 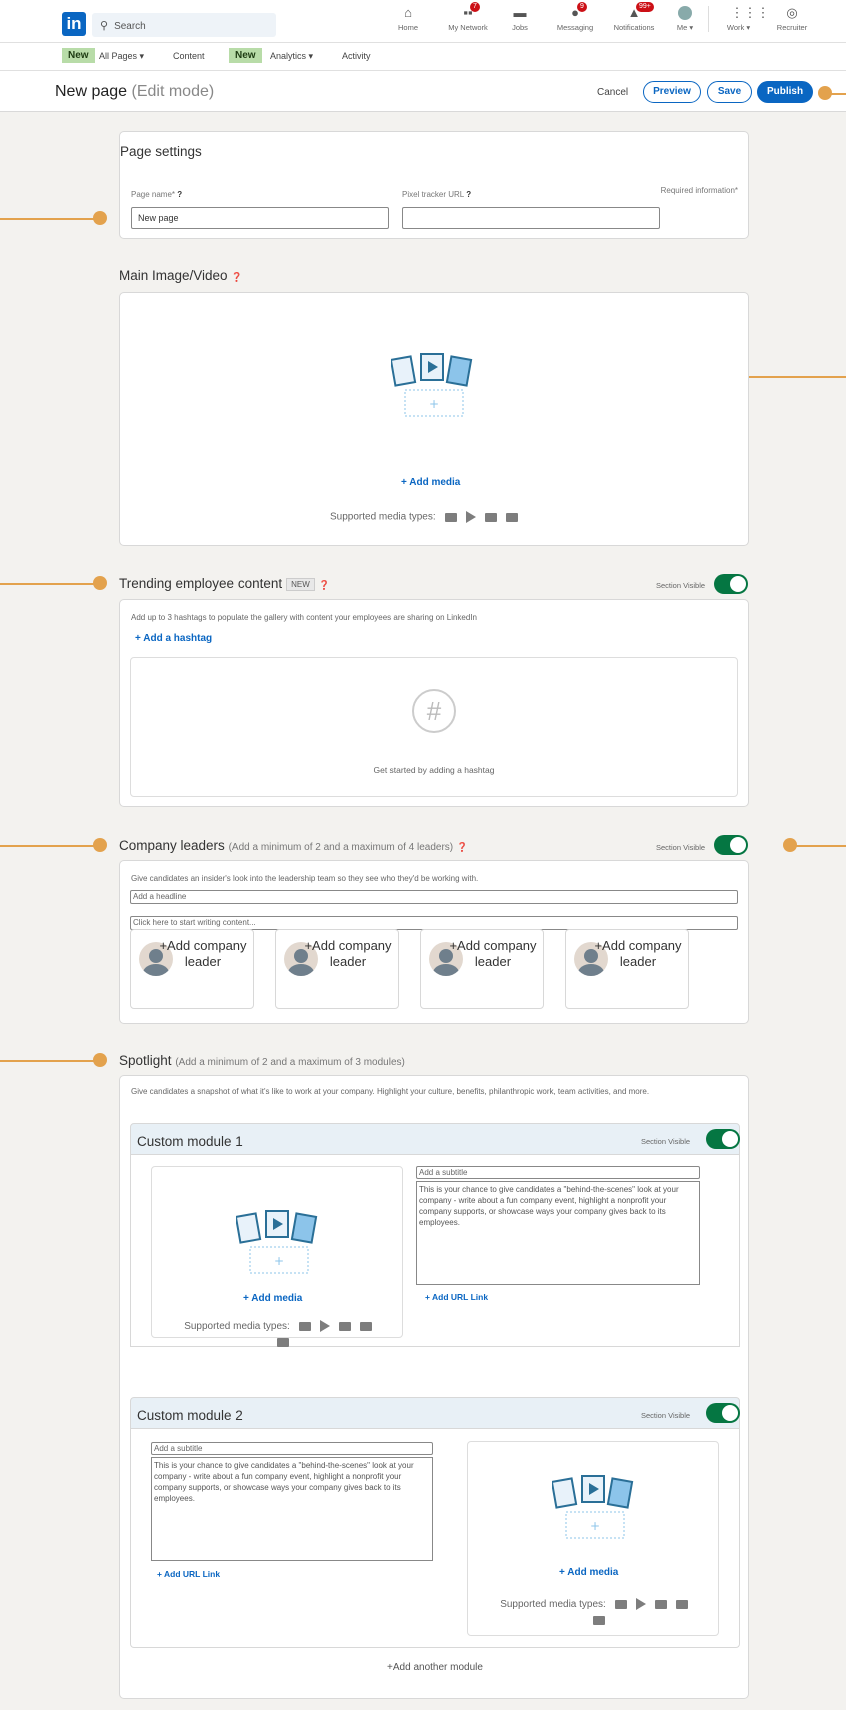 I want to click on network-icon: ▪▪ 7, so click(x=470, y=11).